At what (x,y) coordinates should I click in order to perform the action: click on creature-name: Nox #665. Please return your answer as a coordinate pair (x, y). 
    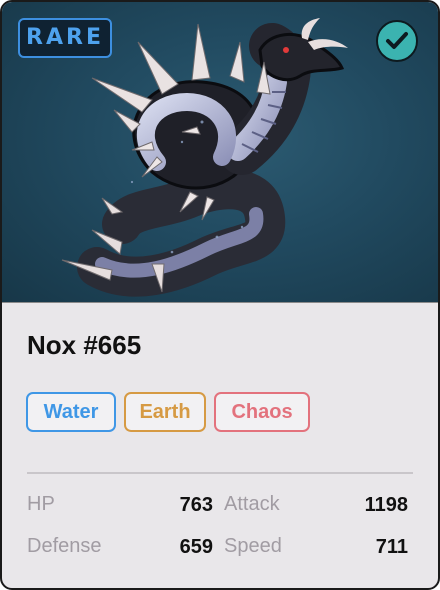
    Looking at the image, I should click on (84, 345).